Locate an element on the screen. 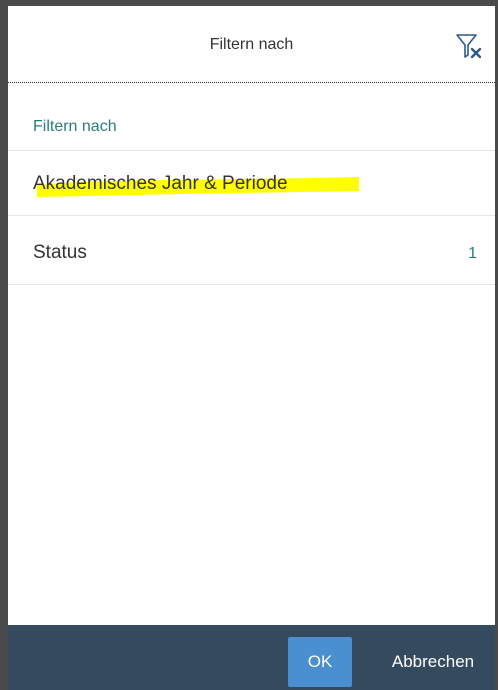 The image size is (498, 690). list-group-header: Filtern nach is located at coordinates (251, 116).